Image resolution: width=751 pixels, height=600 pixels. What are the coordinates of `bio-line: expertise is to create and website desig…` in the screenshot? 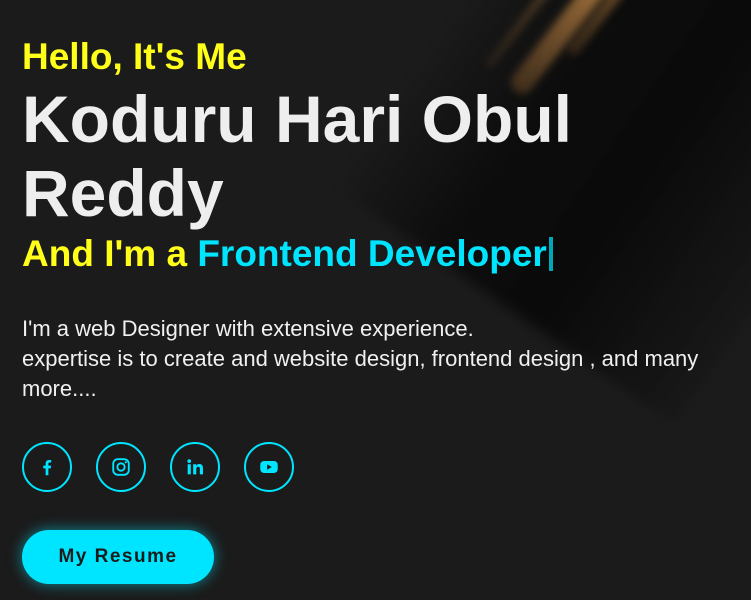 It's located at (360, 373).